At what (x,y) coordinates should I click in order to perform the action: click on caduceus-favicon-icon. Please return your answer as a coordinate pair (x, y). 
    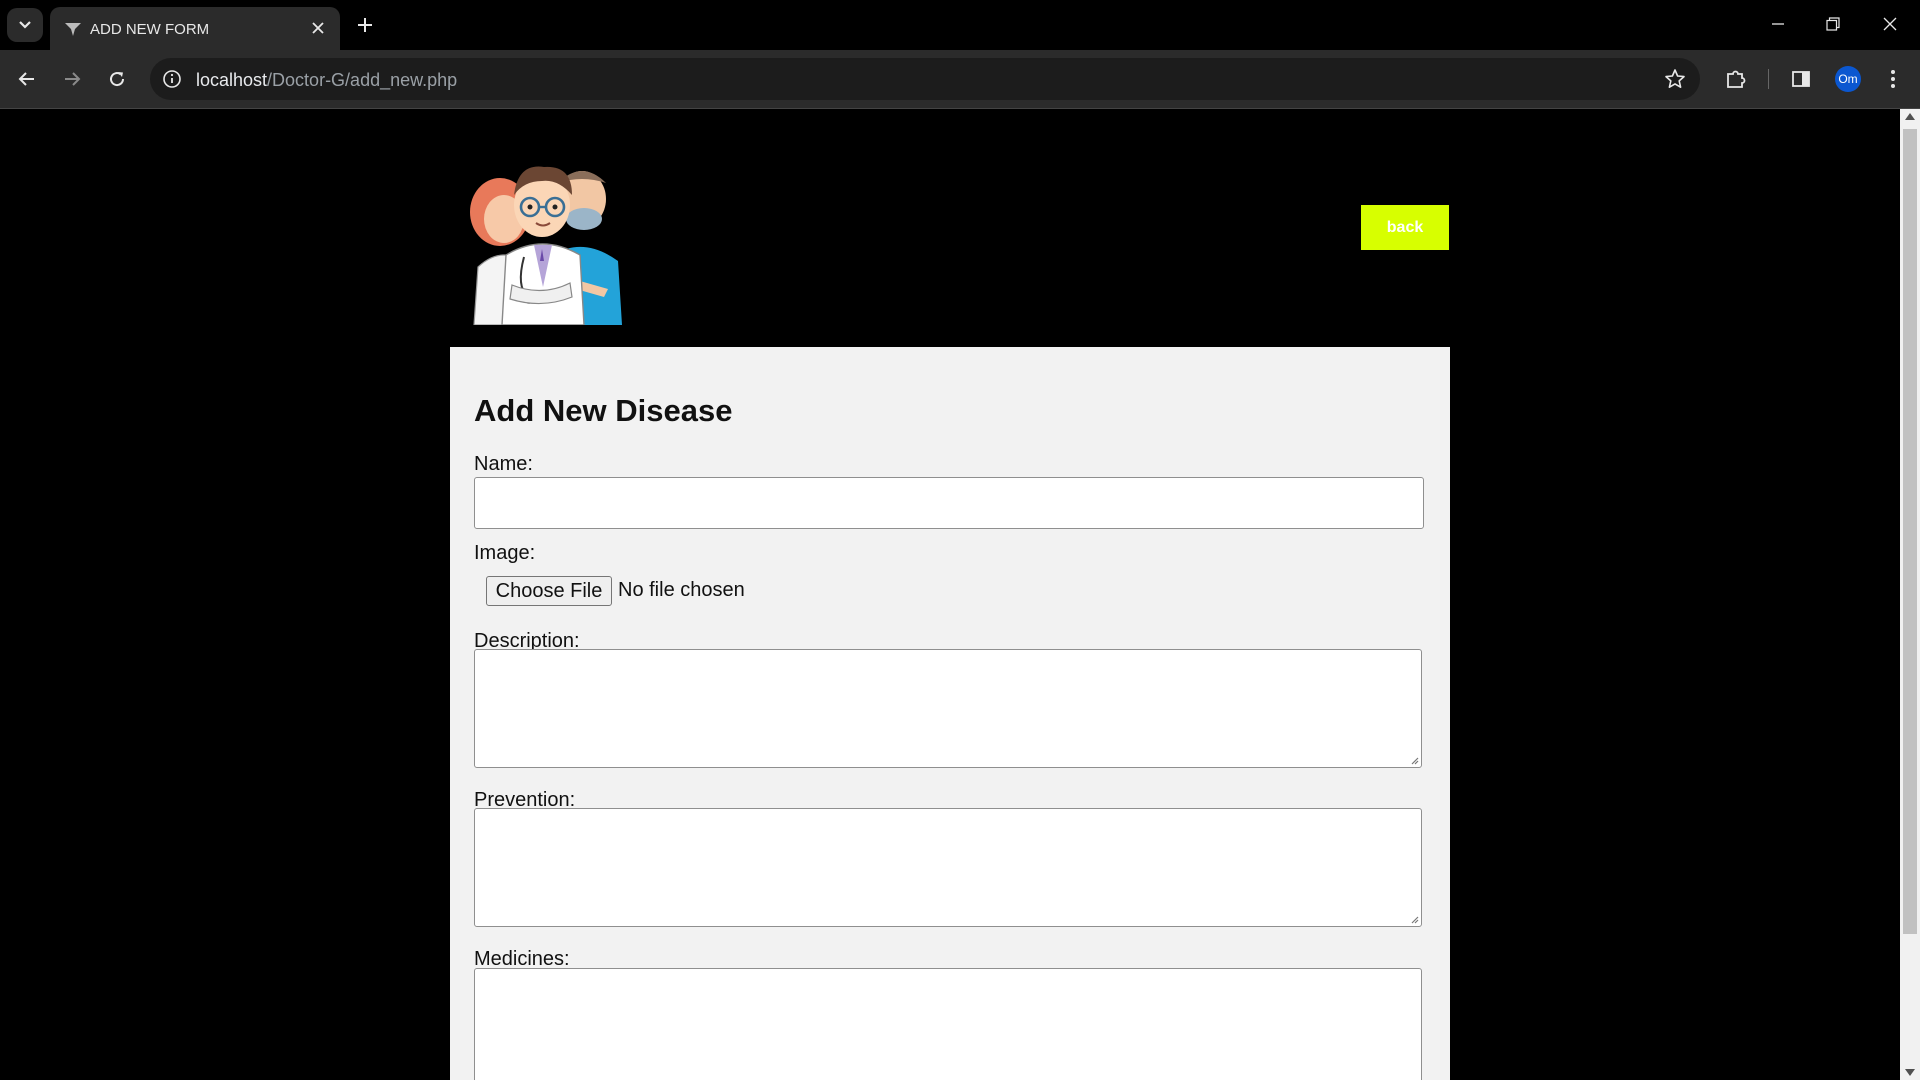
    Looking at the image, I should click on (73, 29).